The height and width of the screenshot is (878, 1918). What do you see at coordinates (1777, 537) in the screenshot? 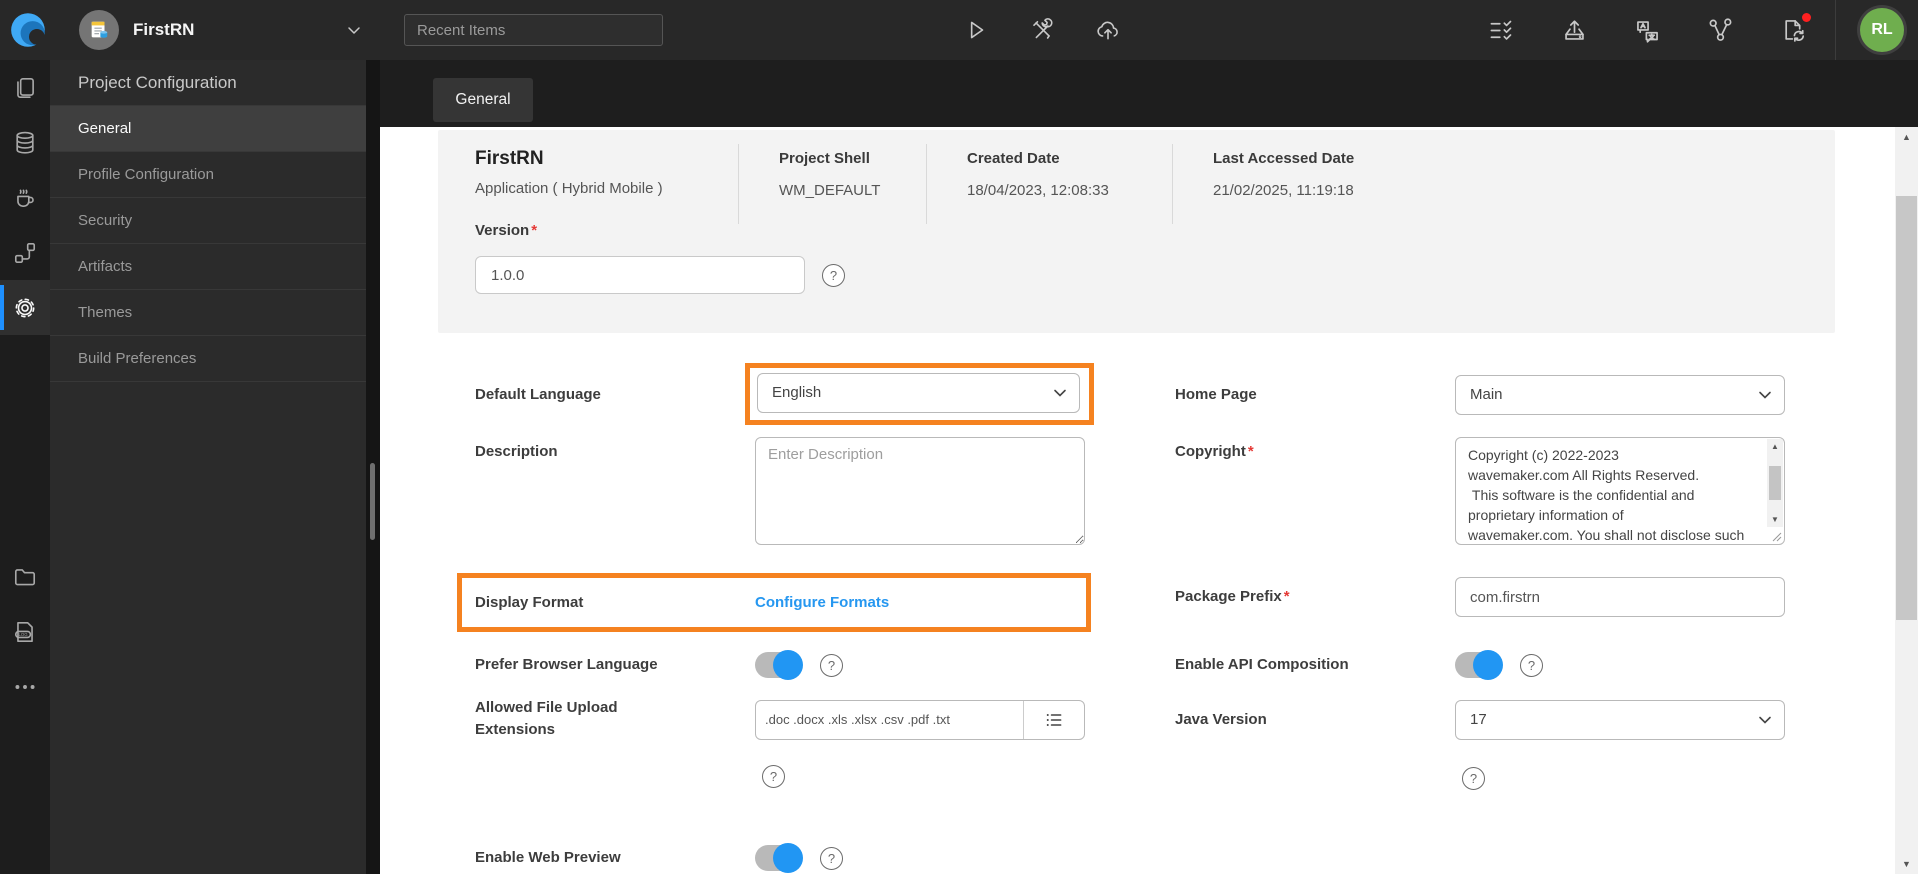
I see `resize-grip-icon` at bounding box center [1777, 537].